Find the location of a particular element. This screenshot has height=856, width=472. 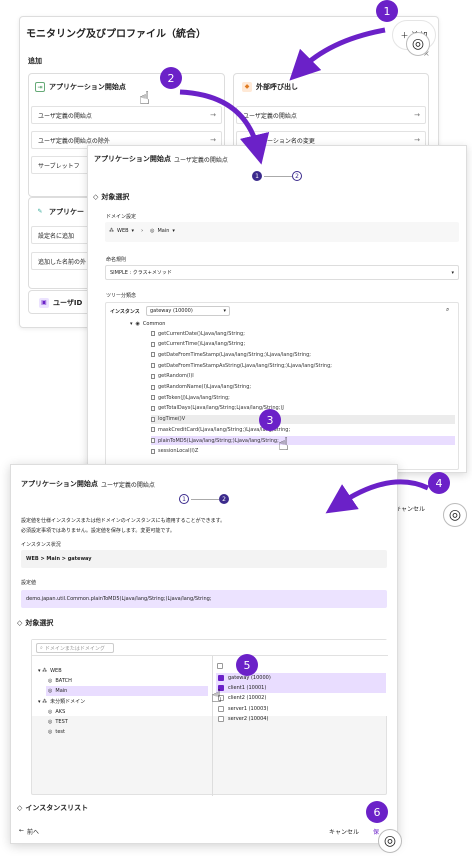

callout-3: 3 is located at coordinates (270, 420).